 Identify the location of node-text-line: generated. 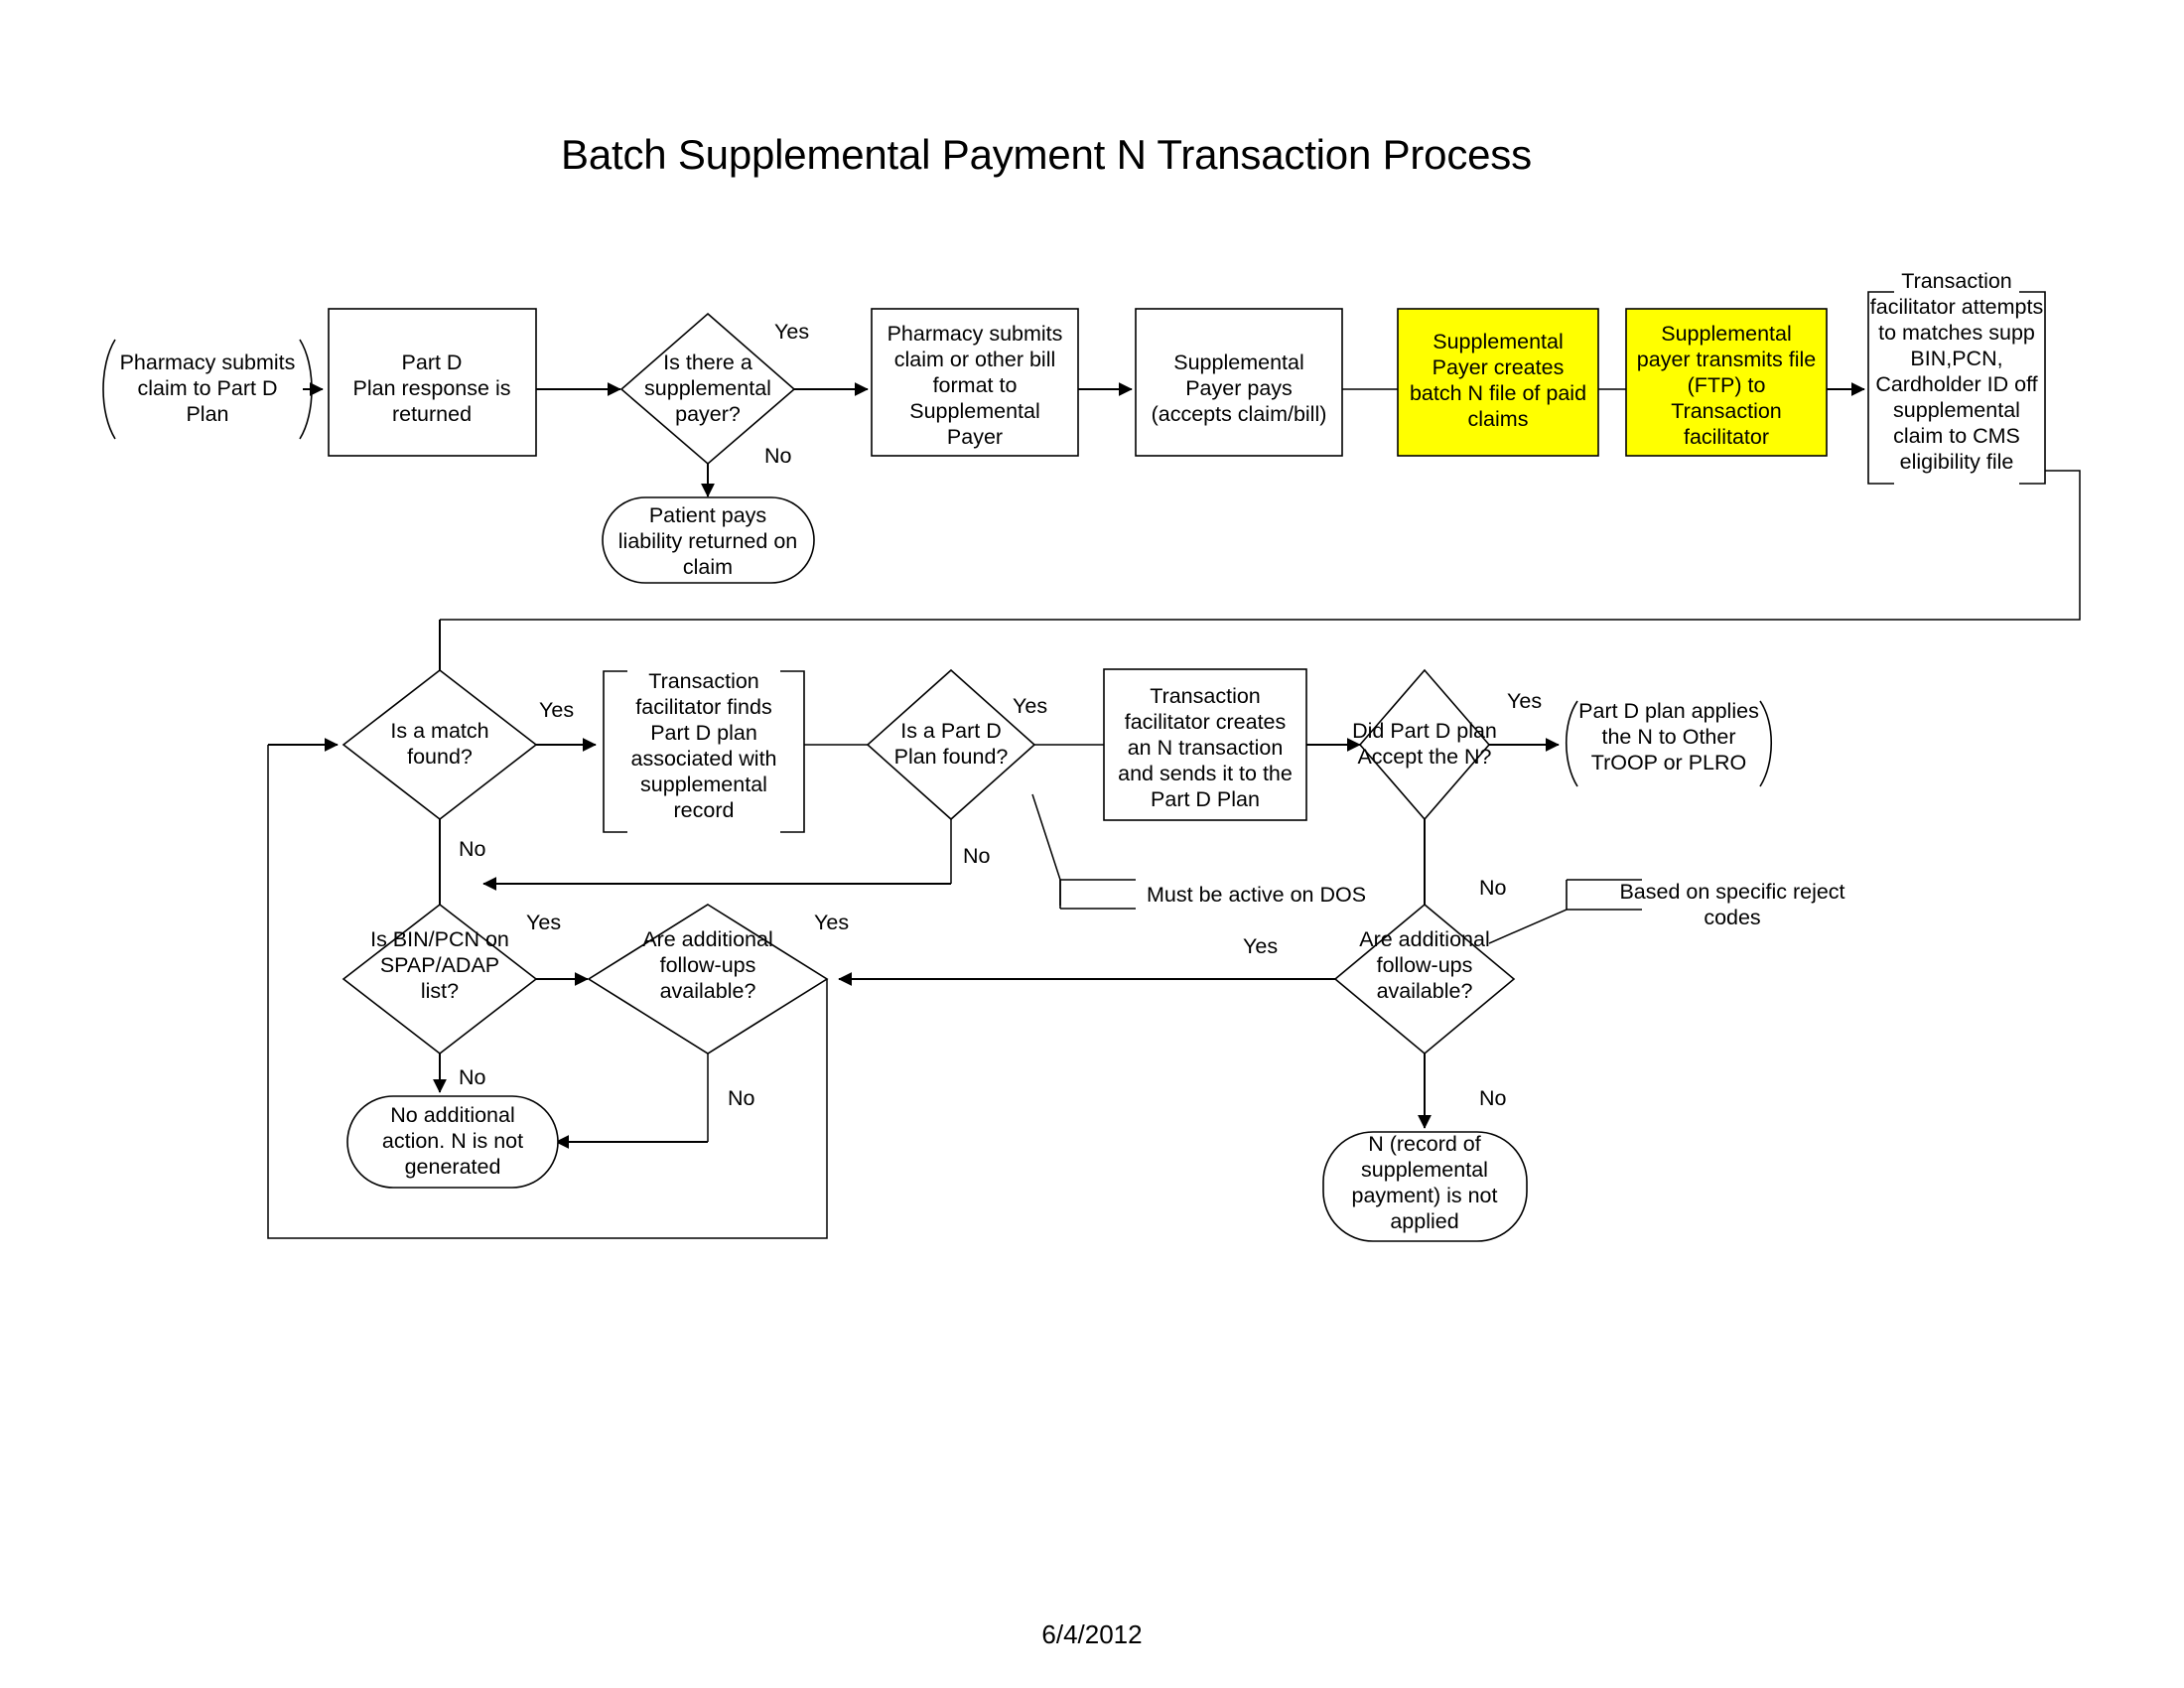
(453, 1167).